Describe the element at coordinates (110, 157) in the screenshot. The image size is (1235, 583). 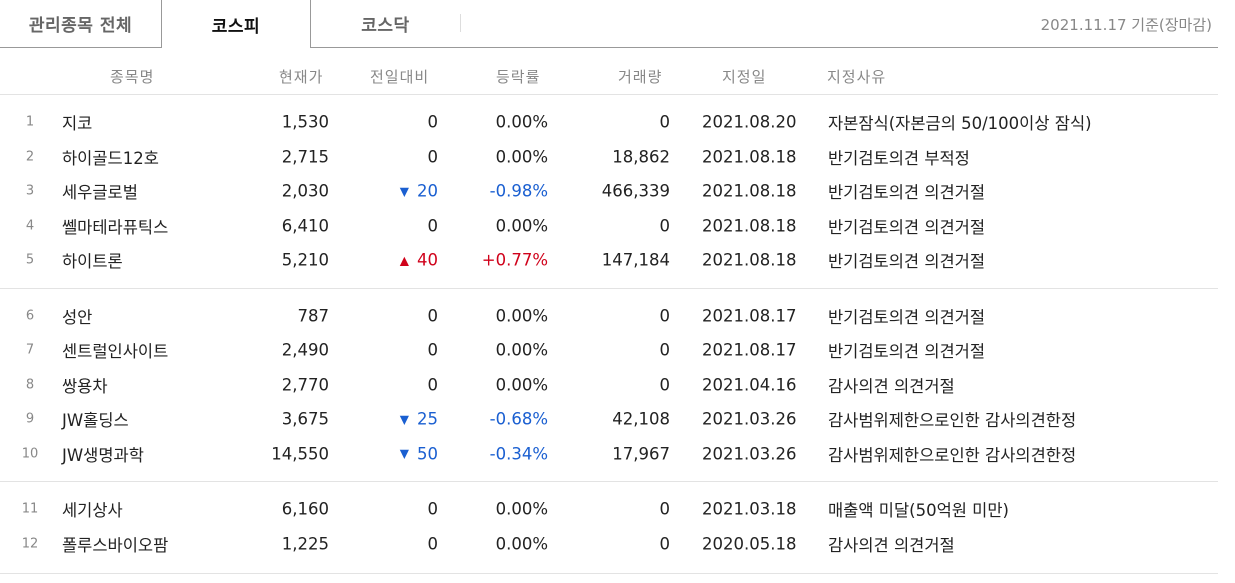
I see `stock-name-link: 하이골드12호` at that location.